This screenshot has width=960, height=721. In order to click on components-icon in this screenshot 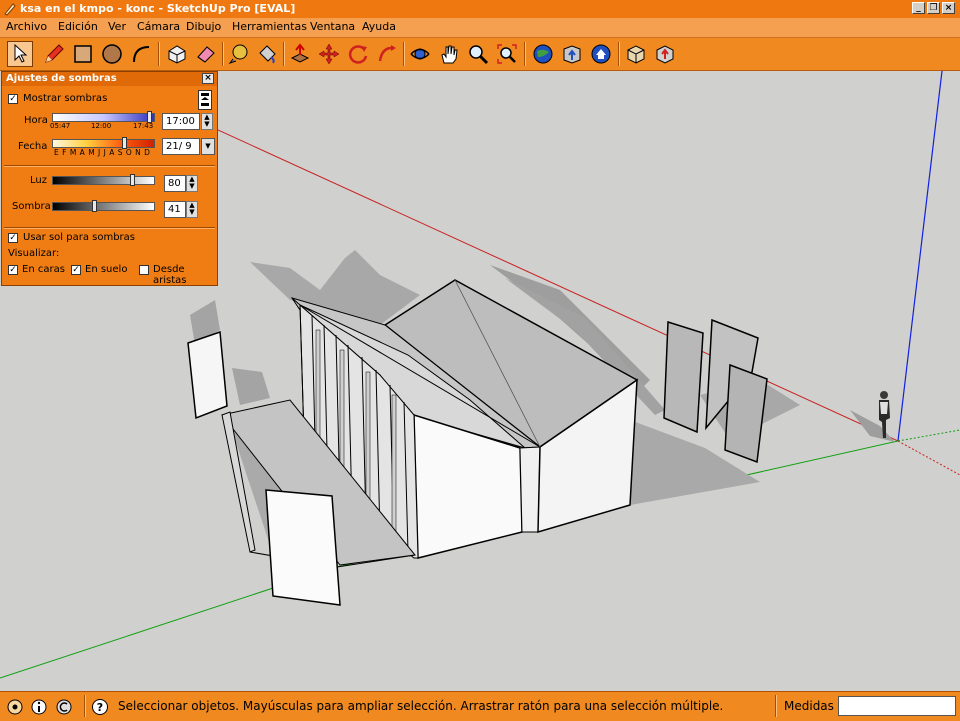, I will do `click(636, 54)`.